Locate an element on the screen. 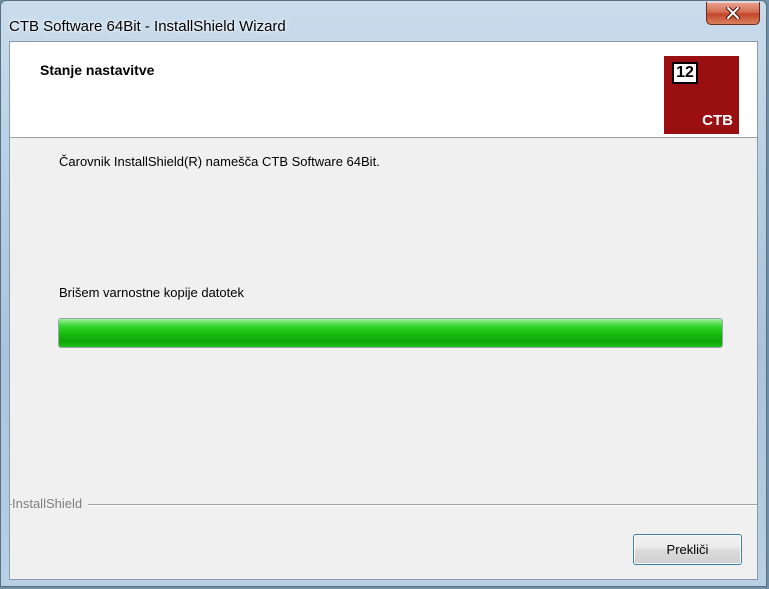 This screenshot has height=589, width=769. close-icon is located at coordinates (733, 13).